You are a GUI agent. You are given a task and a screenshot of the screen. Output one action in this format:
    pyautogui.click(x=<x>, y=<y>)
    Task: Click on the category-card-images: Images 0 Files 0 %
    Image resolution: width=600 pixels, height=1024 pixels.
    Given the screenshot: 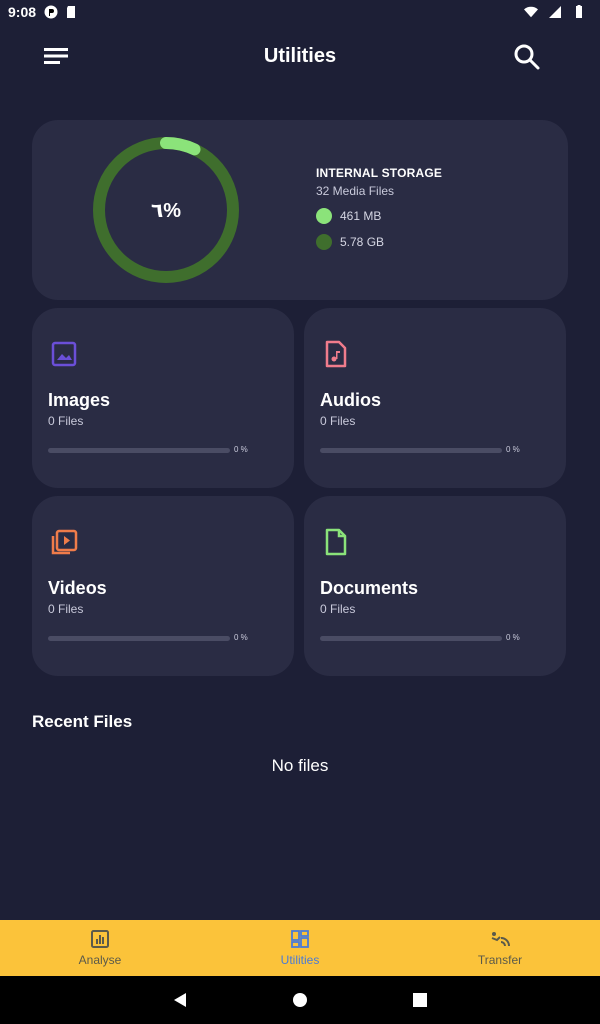 What is the action you would take?
    pyautogui.click(x=163, y=398)
    